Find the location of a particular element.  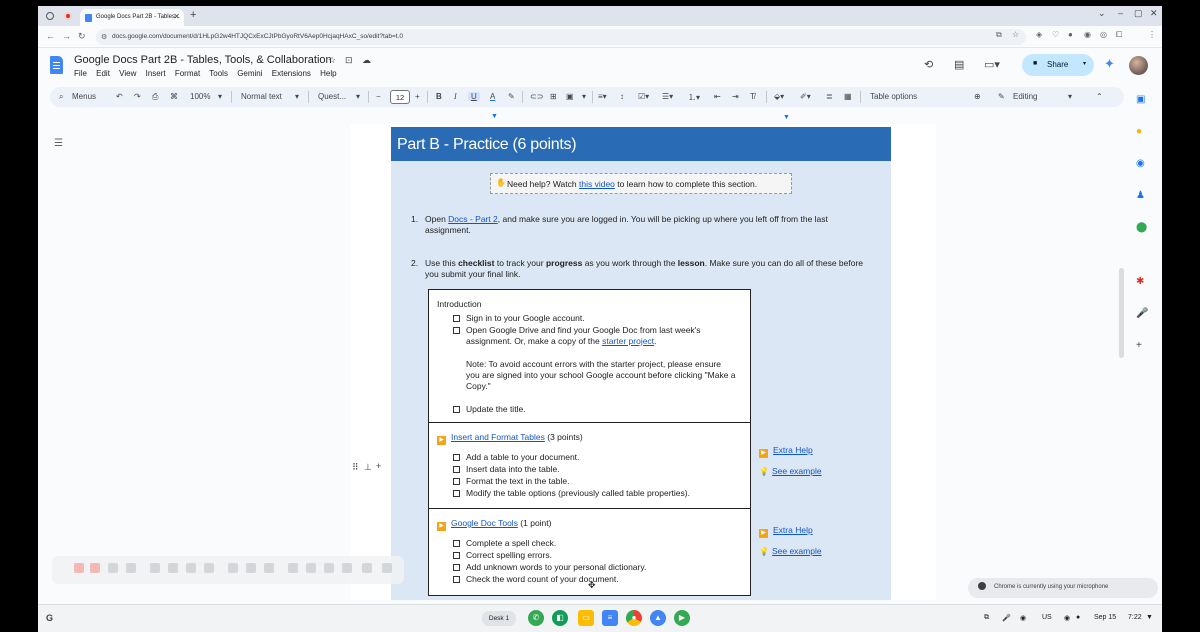

extensions-puzzle-icon: ⧠ is located at coordinates (1119, 35).